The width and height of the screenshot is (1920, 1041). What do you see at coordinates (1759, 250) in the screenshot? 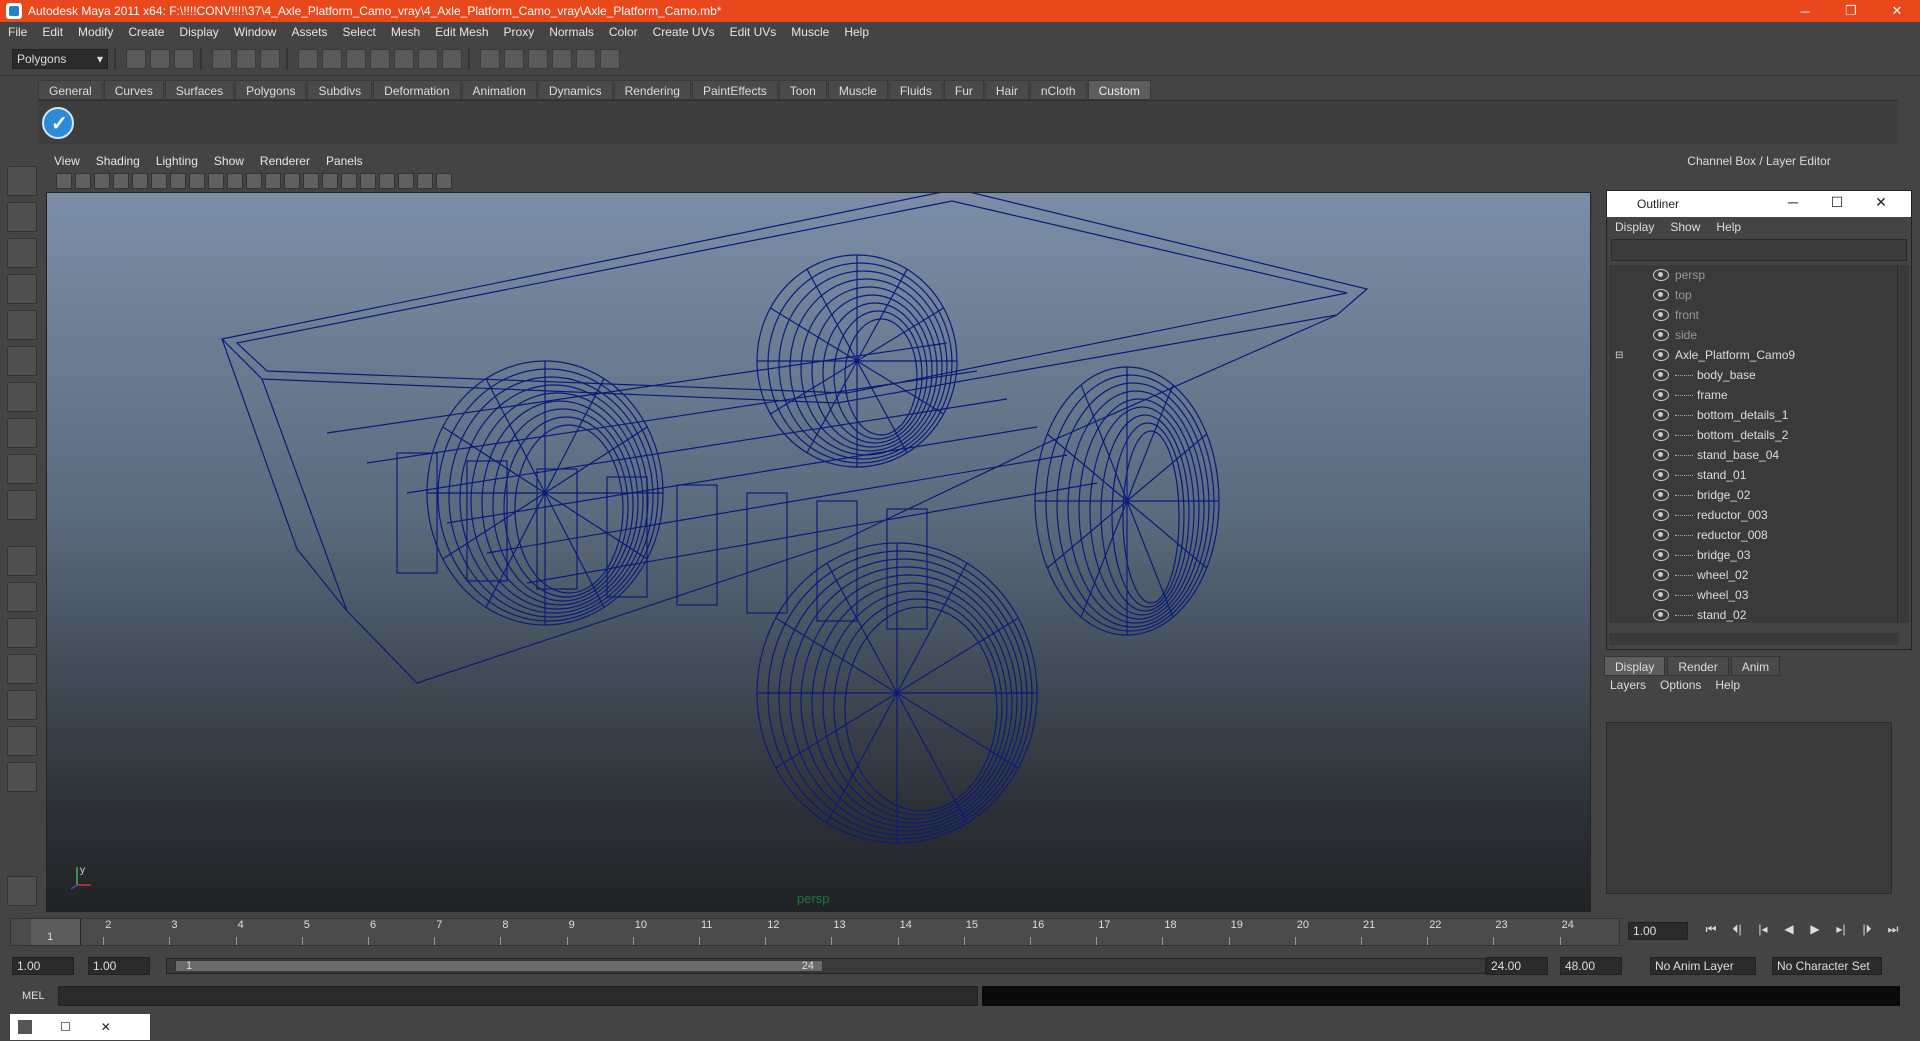
I see `outliner-search-input` at bounding box center [1759, 250].